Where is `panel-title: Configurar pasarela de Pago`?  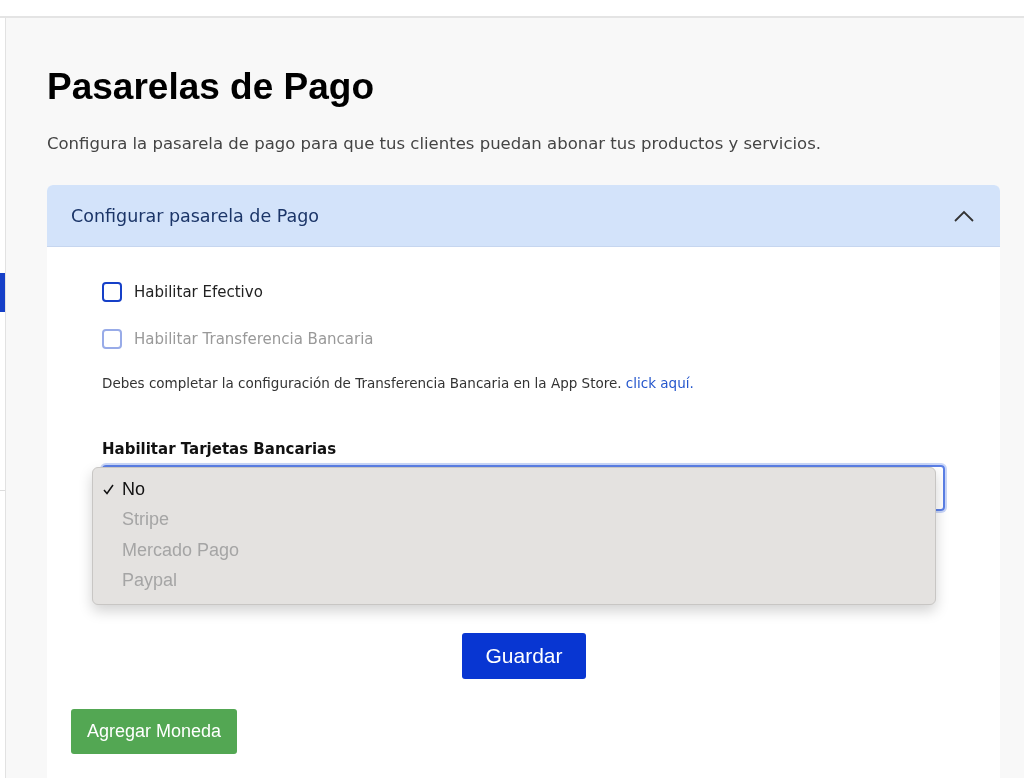
panel-title: Configurar pasarela de Pago is located at coordinates (195, 215).